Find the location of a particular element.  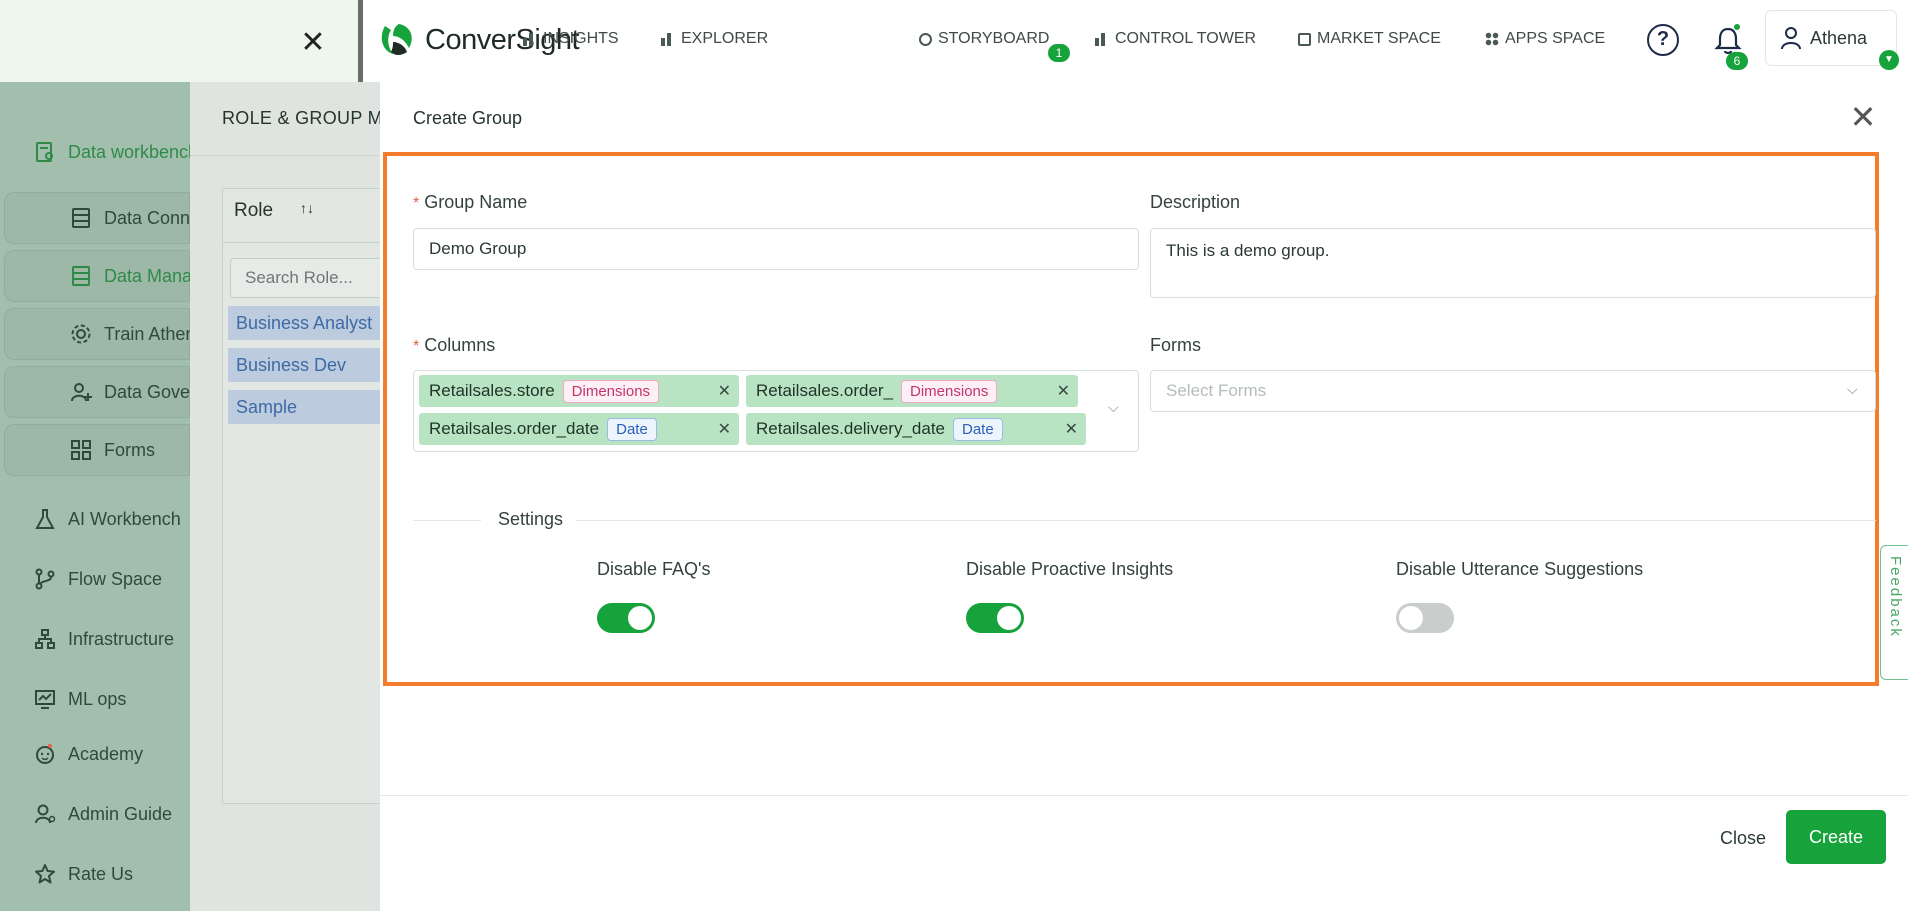

storyboard-icon is located at coordinates (925, 39).